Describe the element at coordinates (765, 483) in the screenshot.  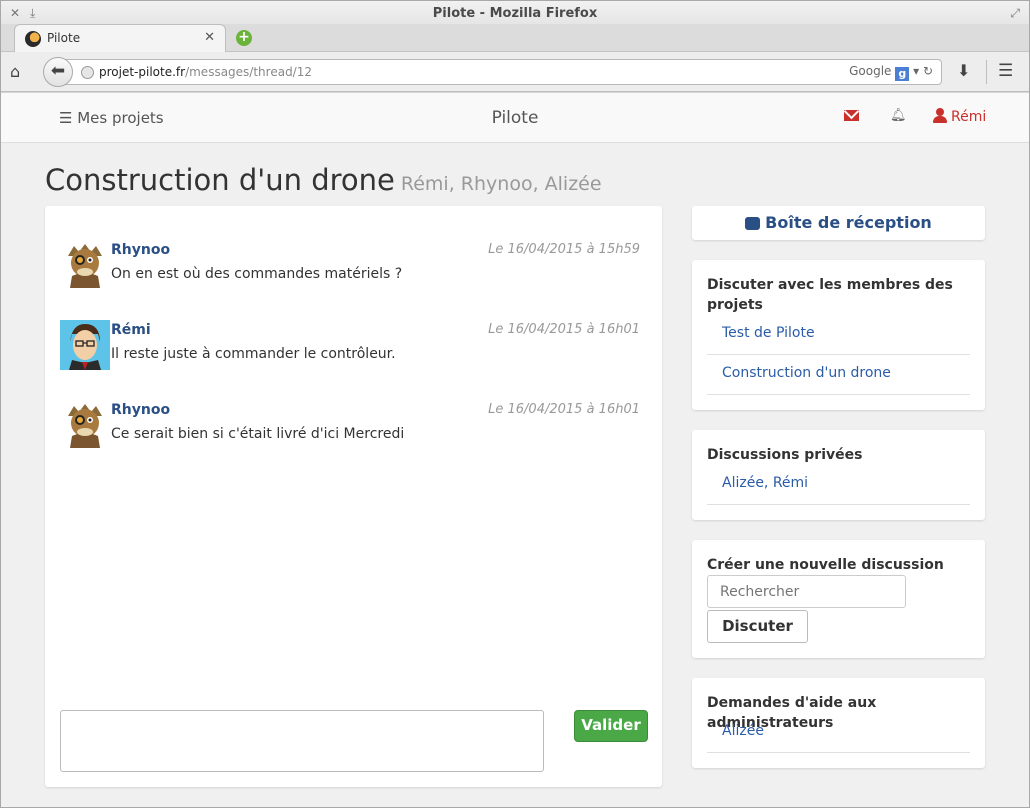
I see `discussion-link-label: Alizée, Rémi` at that location.